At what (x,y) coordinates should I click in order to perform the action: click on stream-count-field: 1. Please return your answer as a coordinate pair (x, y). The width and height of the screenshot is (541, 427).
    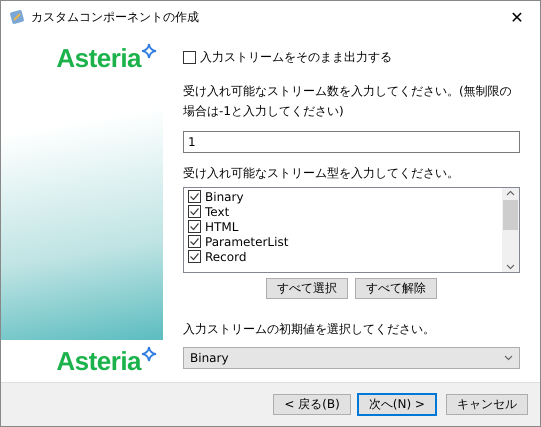
    Looking at the image, I should click on (351, 142).